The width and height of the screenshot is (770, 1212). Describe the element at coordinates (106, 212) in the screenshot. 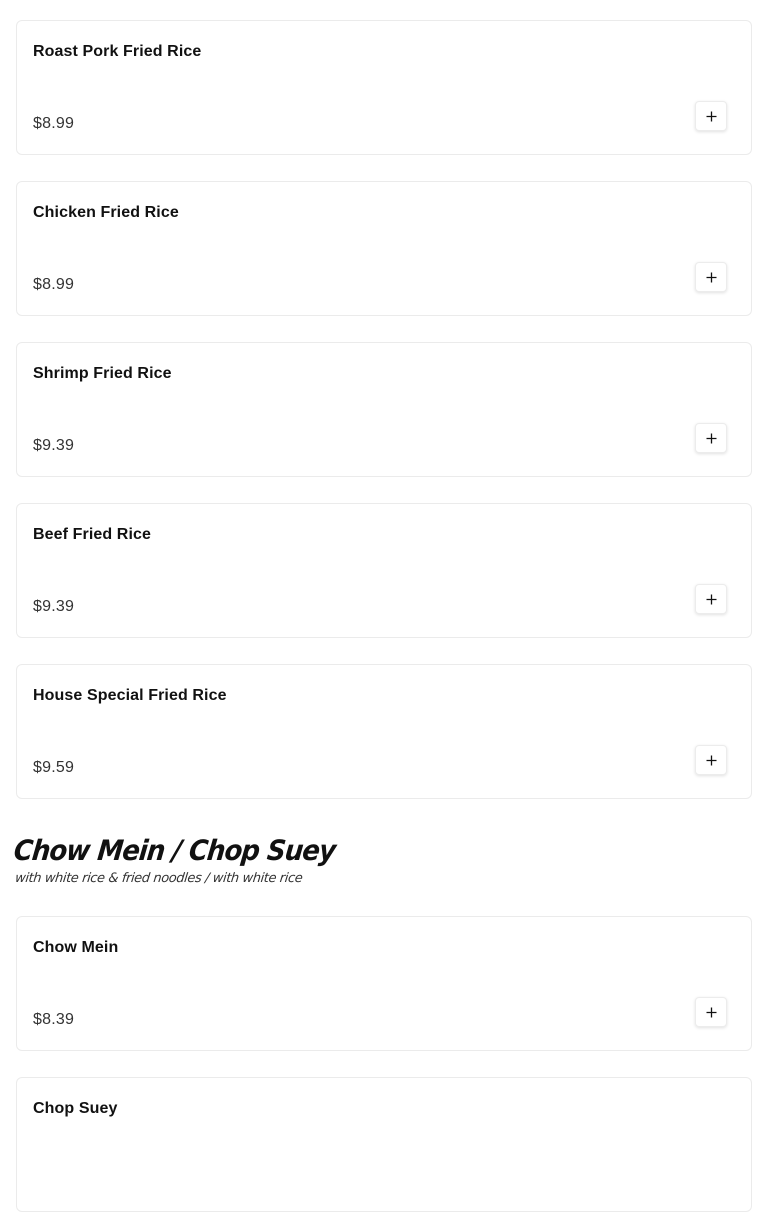

I see `menu-item-name: Chicken Fried Rice` at that location.